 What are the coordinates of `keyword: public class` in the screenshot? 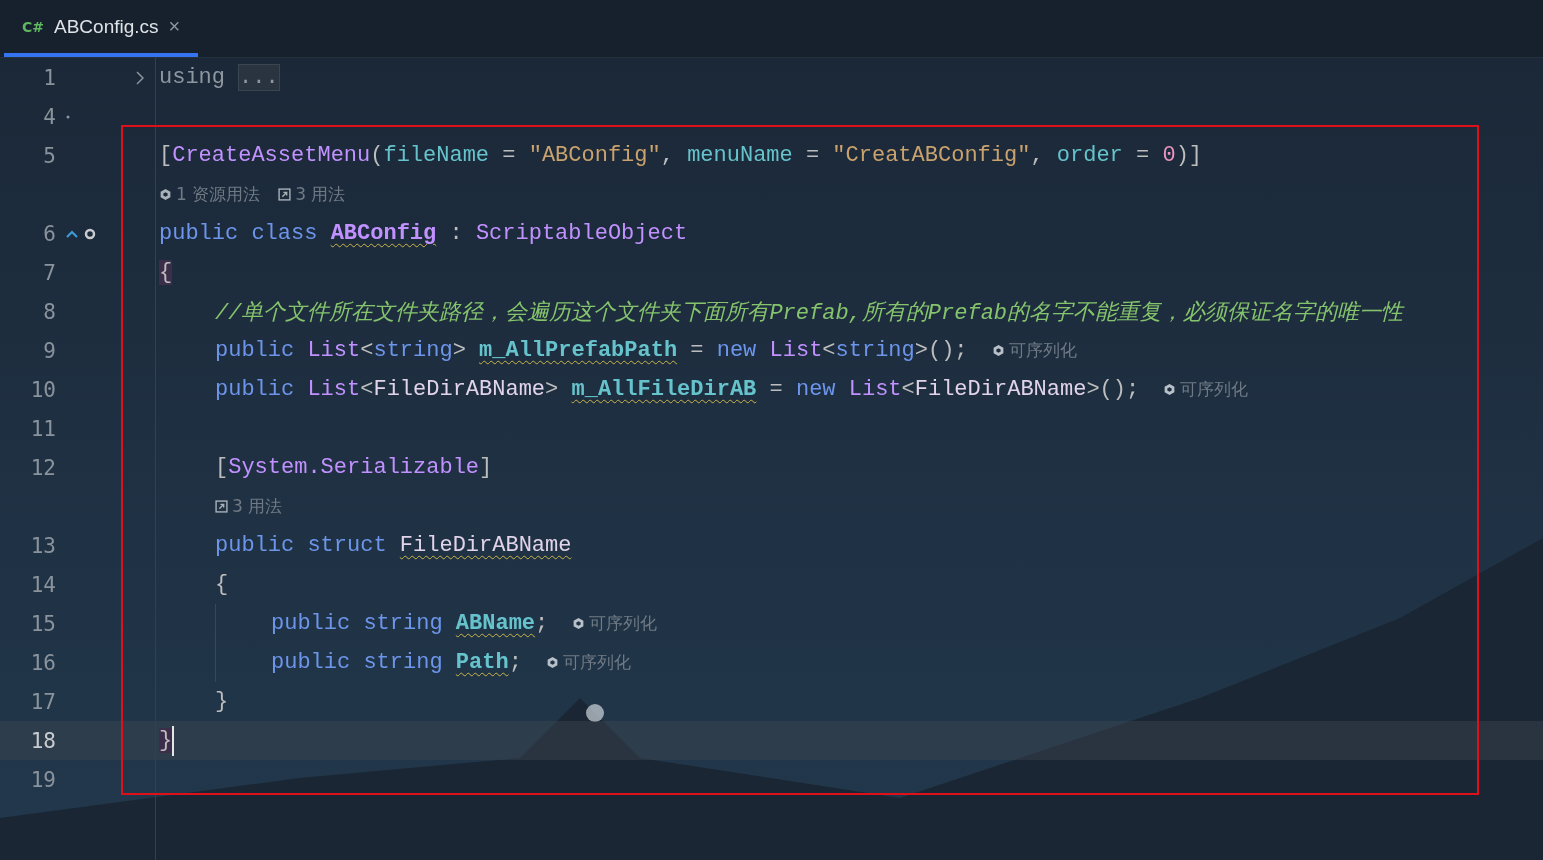 It's located at (239, 233).